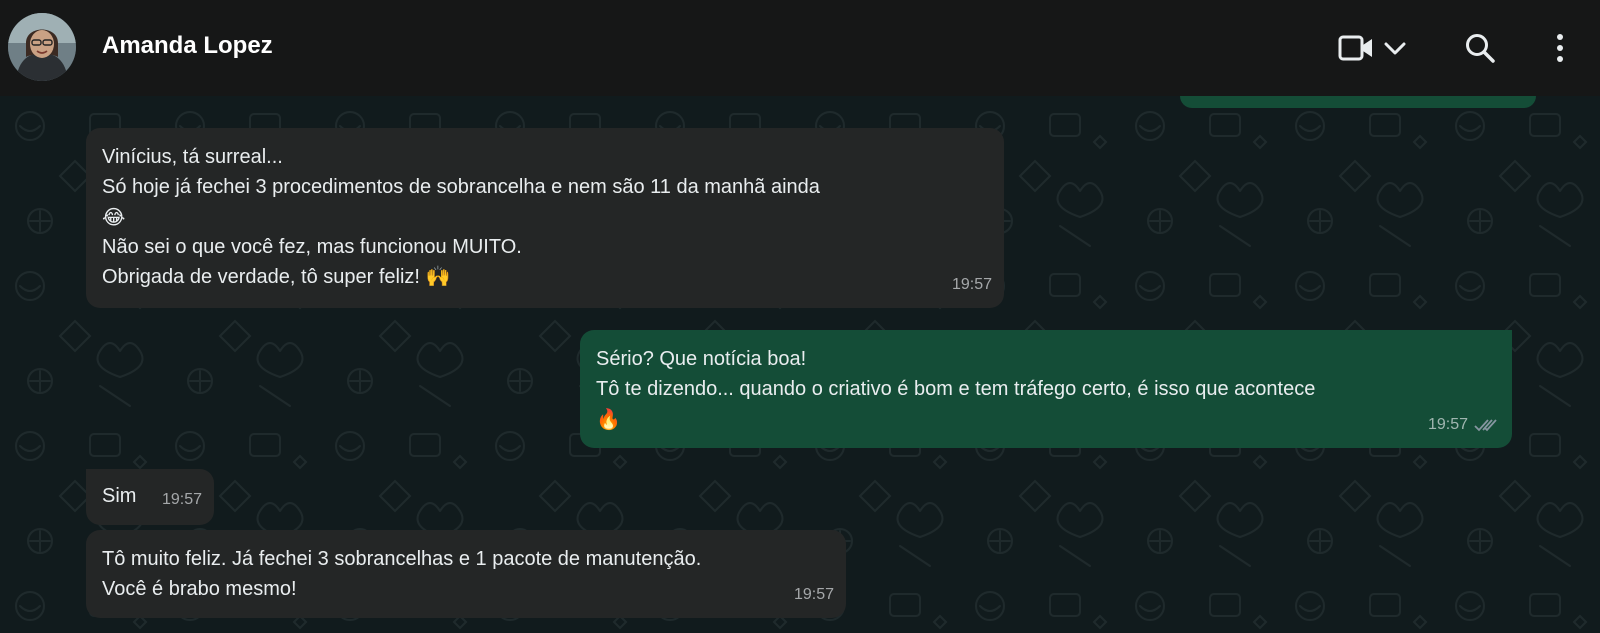 The height and width of the screenshot is (633, 1600). Describe the element at coordinates (276, 277) in the screenshot. I see `message-text-line: Obrigada de verdade, tô super feliz! 🙌` at that location.